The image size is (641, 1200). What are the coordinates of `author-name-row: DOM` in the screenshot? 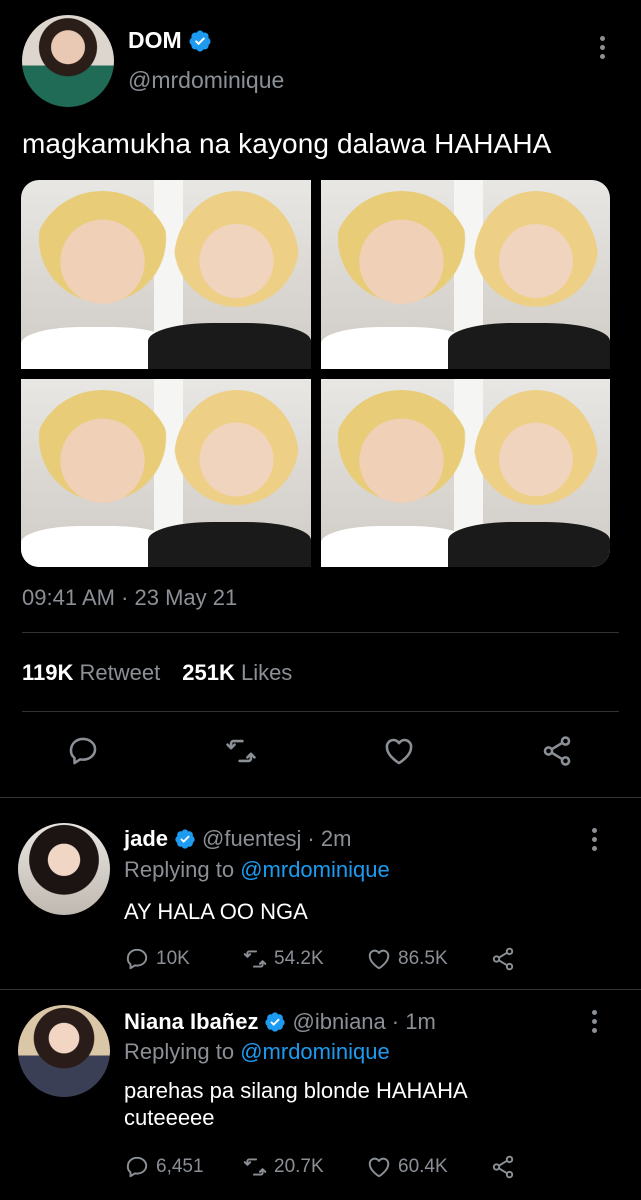 It's located at (170, 40).